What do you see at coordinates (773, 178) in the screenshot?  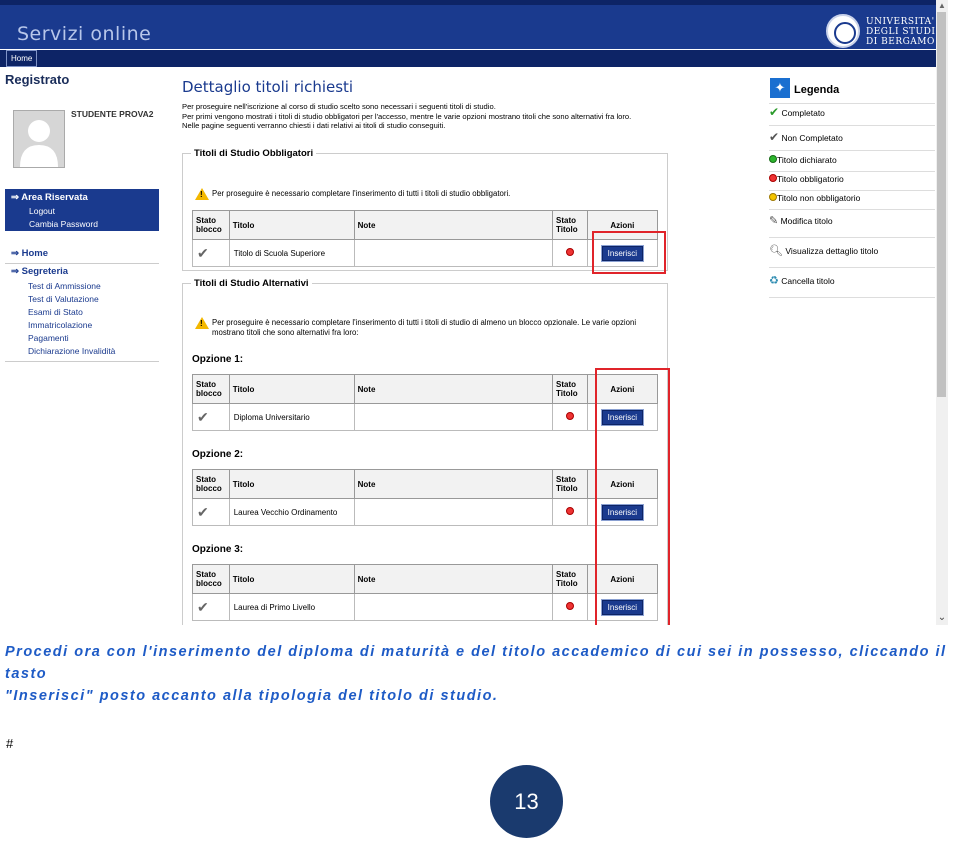 I see `red-dot-icon` at bounding box center [773, 178].